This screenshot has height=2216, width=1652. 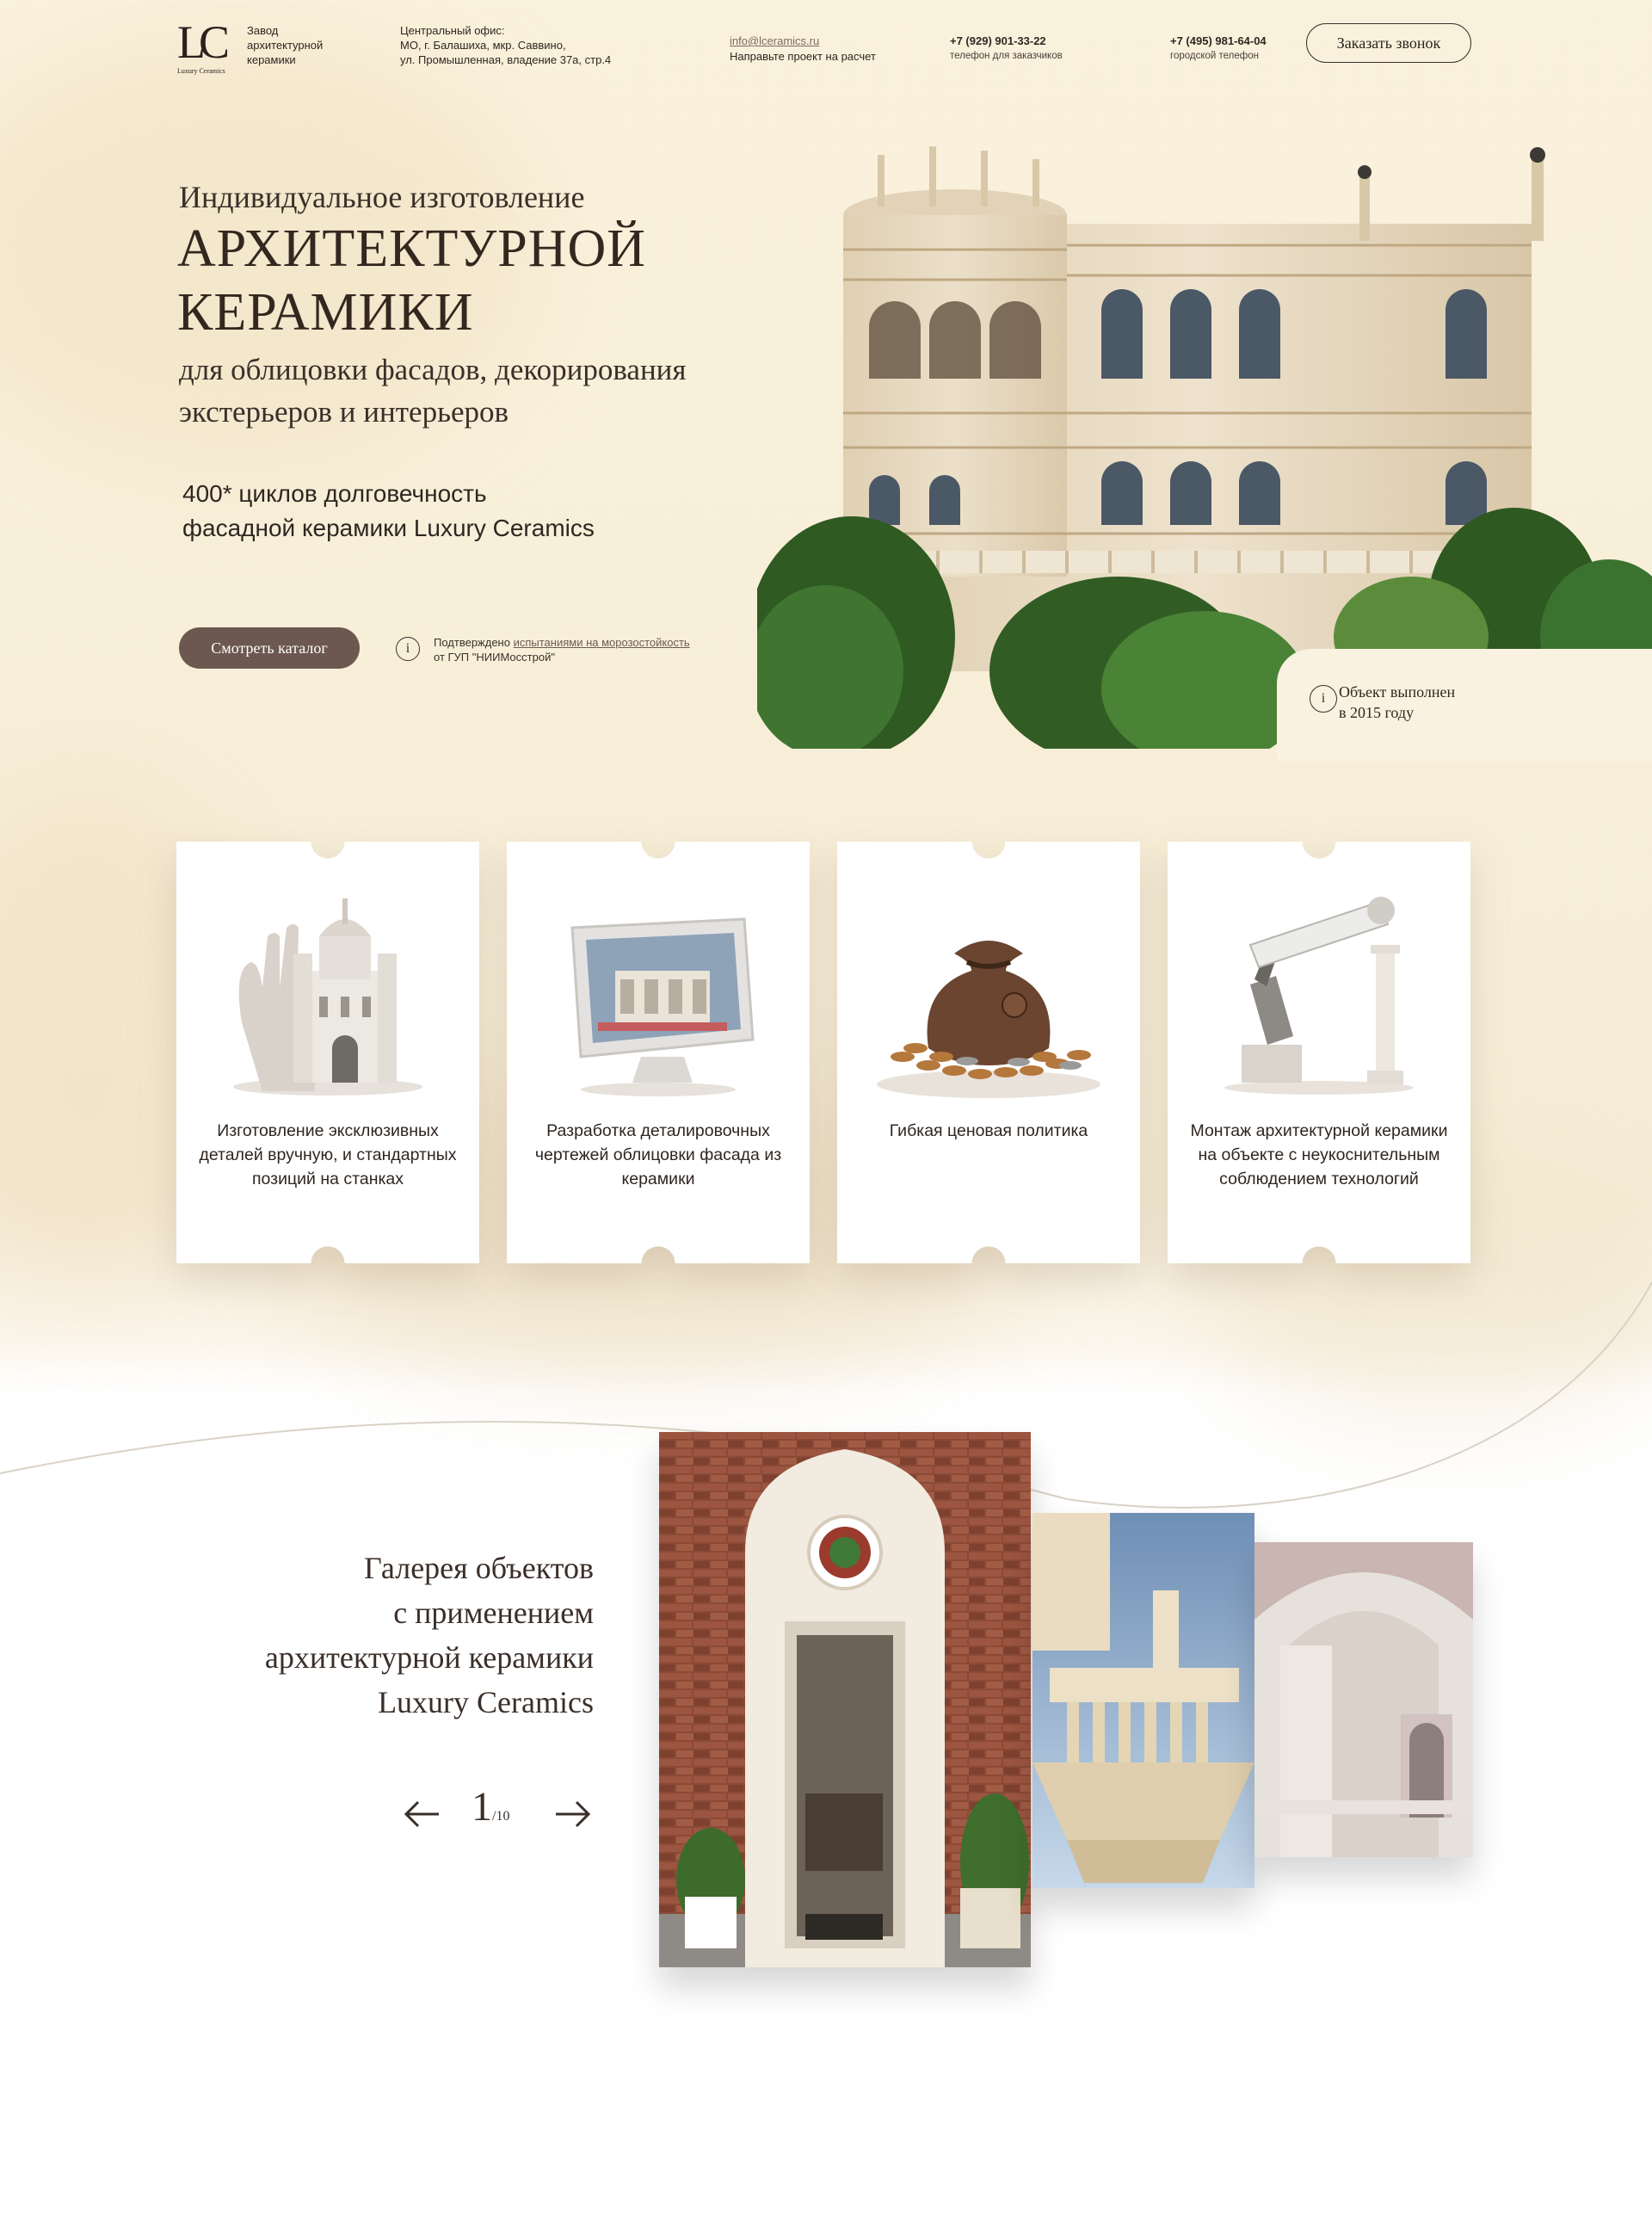 What do you see at coordinates (1397, 703) in the screenshot?
I see `object-note: Объект выполнен в 2015 году` at bounding box center [1397, 703].